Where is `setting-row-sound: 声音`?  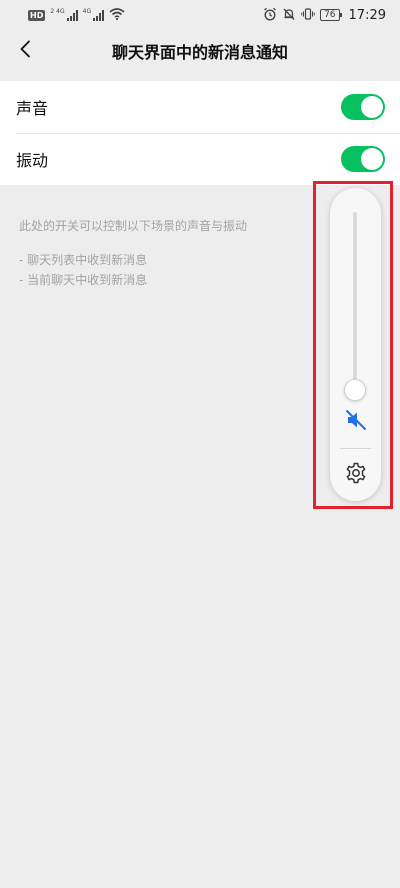
setting-row-sound: 声音 is located at coordinates (200, 107).